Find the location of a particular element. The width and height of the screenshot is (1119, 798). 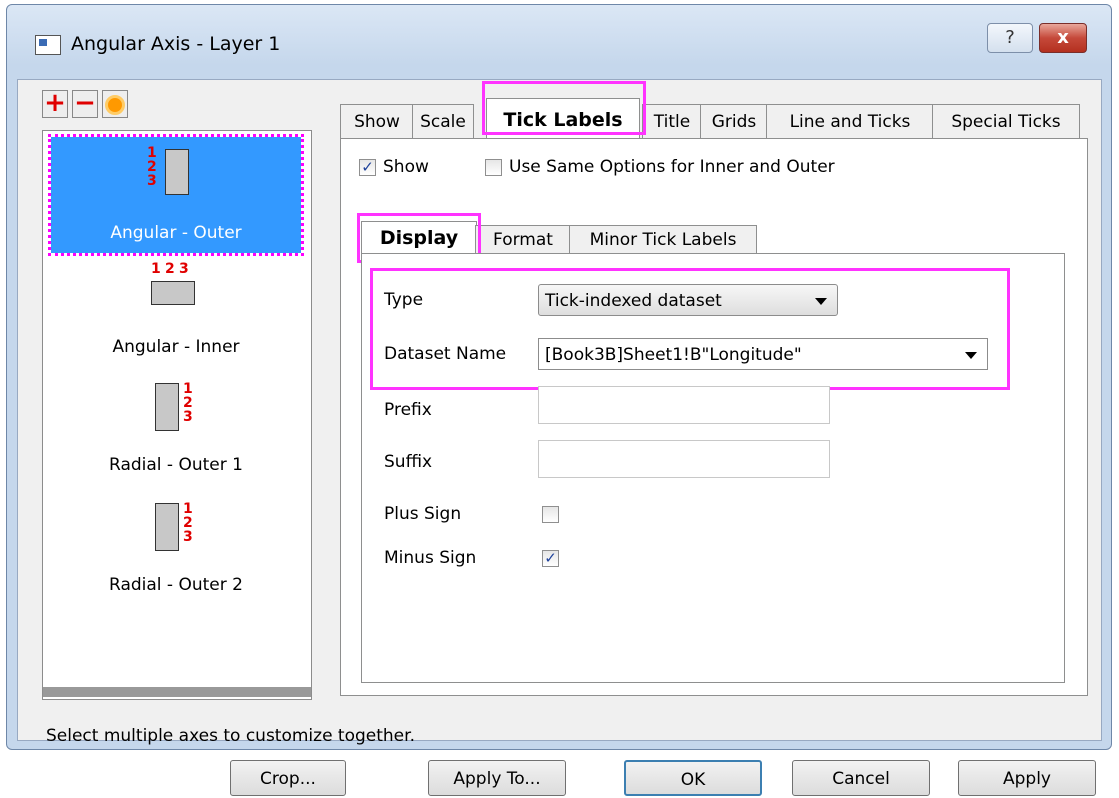

axis-item-label: Angular - Inner is located at coordinates (176, 347).